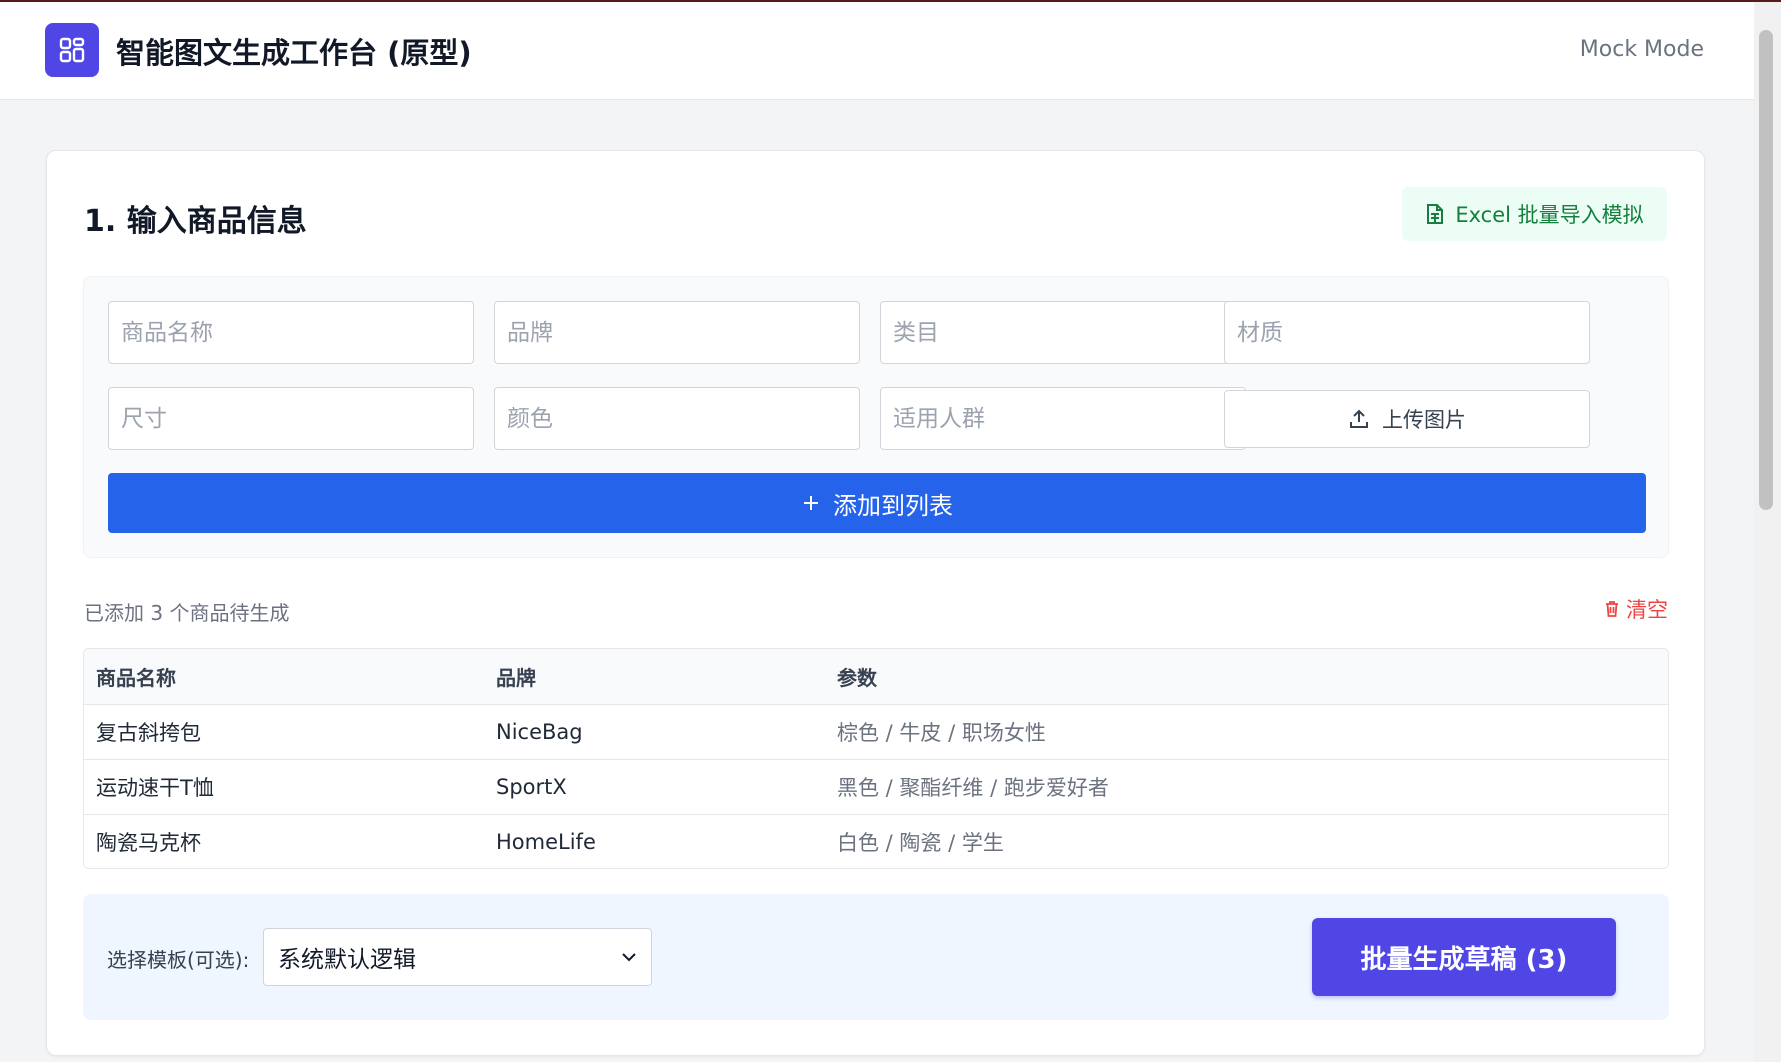  What do you see at coordinates (1647, 610) in the screenshot?
I see `clear-label: 清空` at bounding box center [1647, 610].